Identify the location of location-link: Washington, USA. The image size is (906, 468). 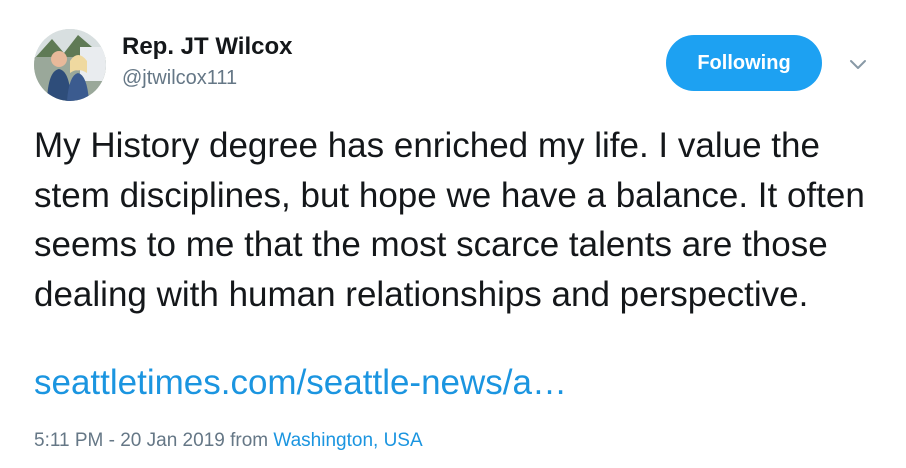
(347, 440).